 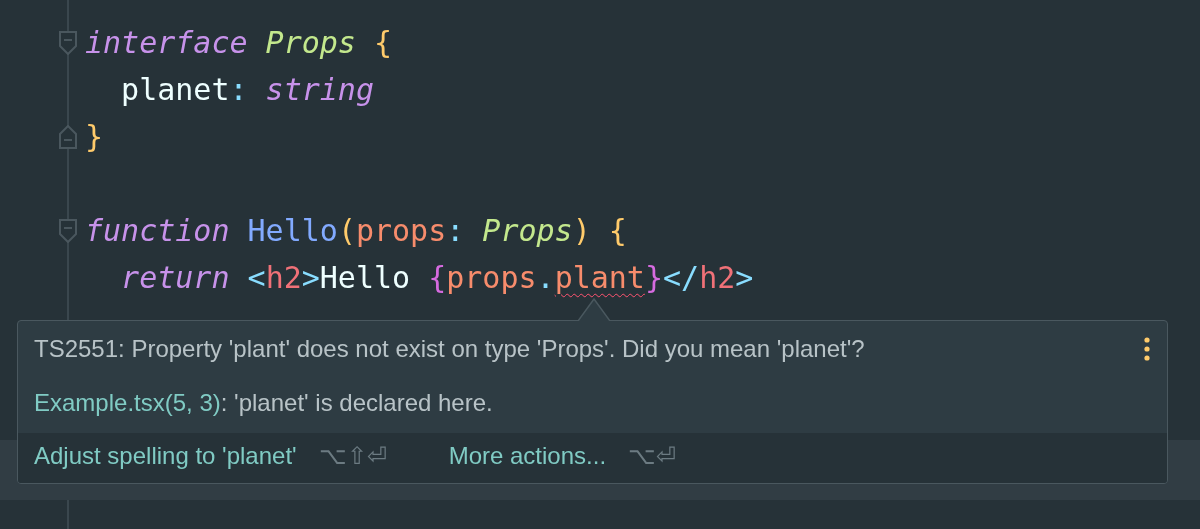 I want to click on code-line: return <h2>Hello {props.plant}</h2>, so click(x=437, y=277).